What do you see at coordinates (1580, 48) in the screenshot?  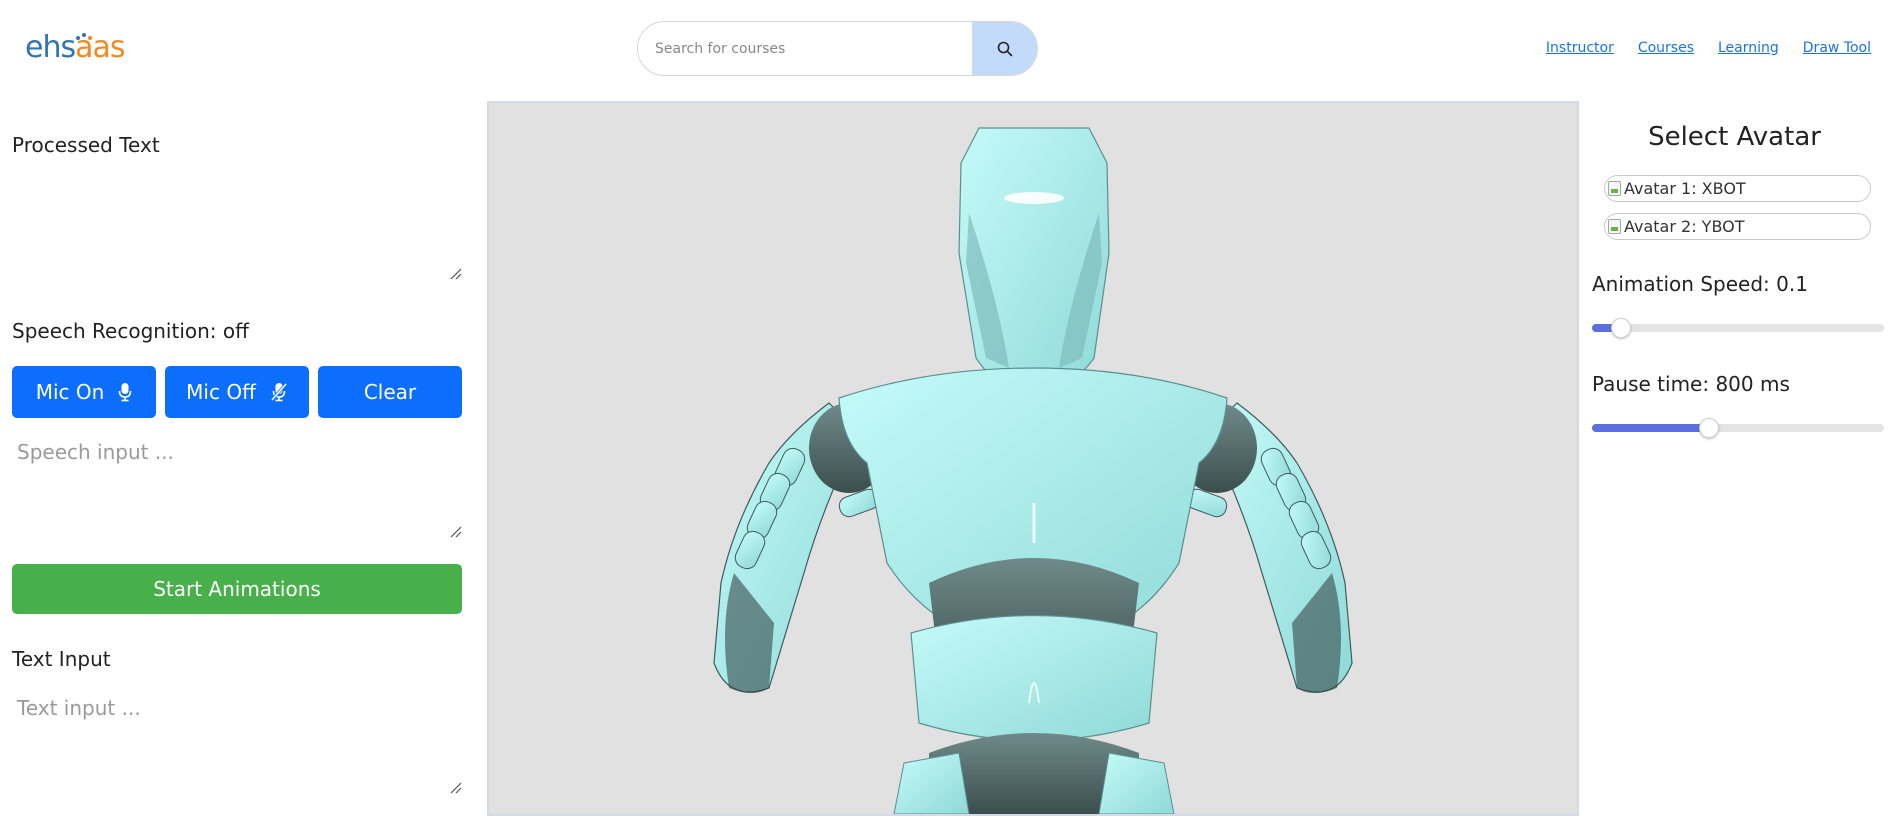 I see `nav-link-instructor: Instructor` at bounding box center [1580, 48].